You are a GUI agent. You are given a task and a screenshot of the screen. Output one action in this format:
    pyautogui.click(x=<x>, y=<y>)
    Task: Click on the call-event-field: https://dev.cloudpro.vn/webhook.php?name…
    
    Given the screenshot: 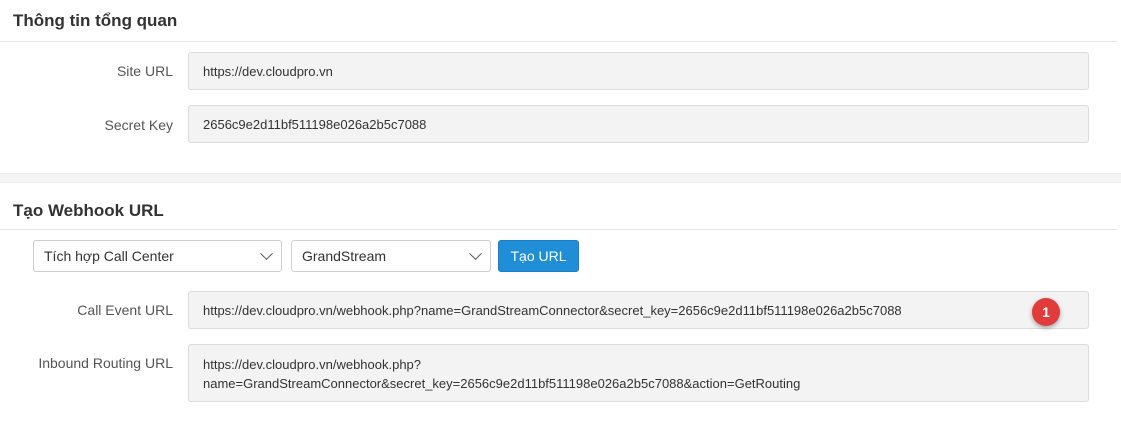 What is the action you would take?
    pyautogui.click(x=638, y=310)
    